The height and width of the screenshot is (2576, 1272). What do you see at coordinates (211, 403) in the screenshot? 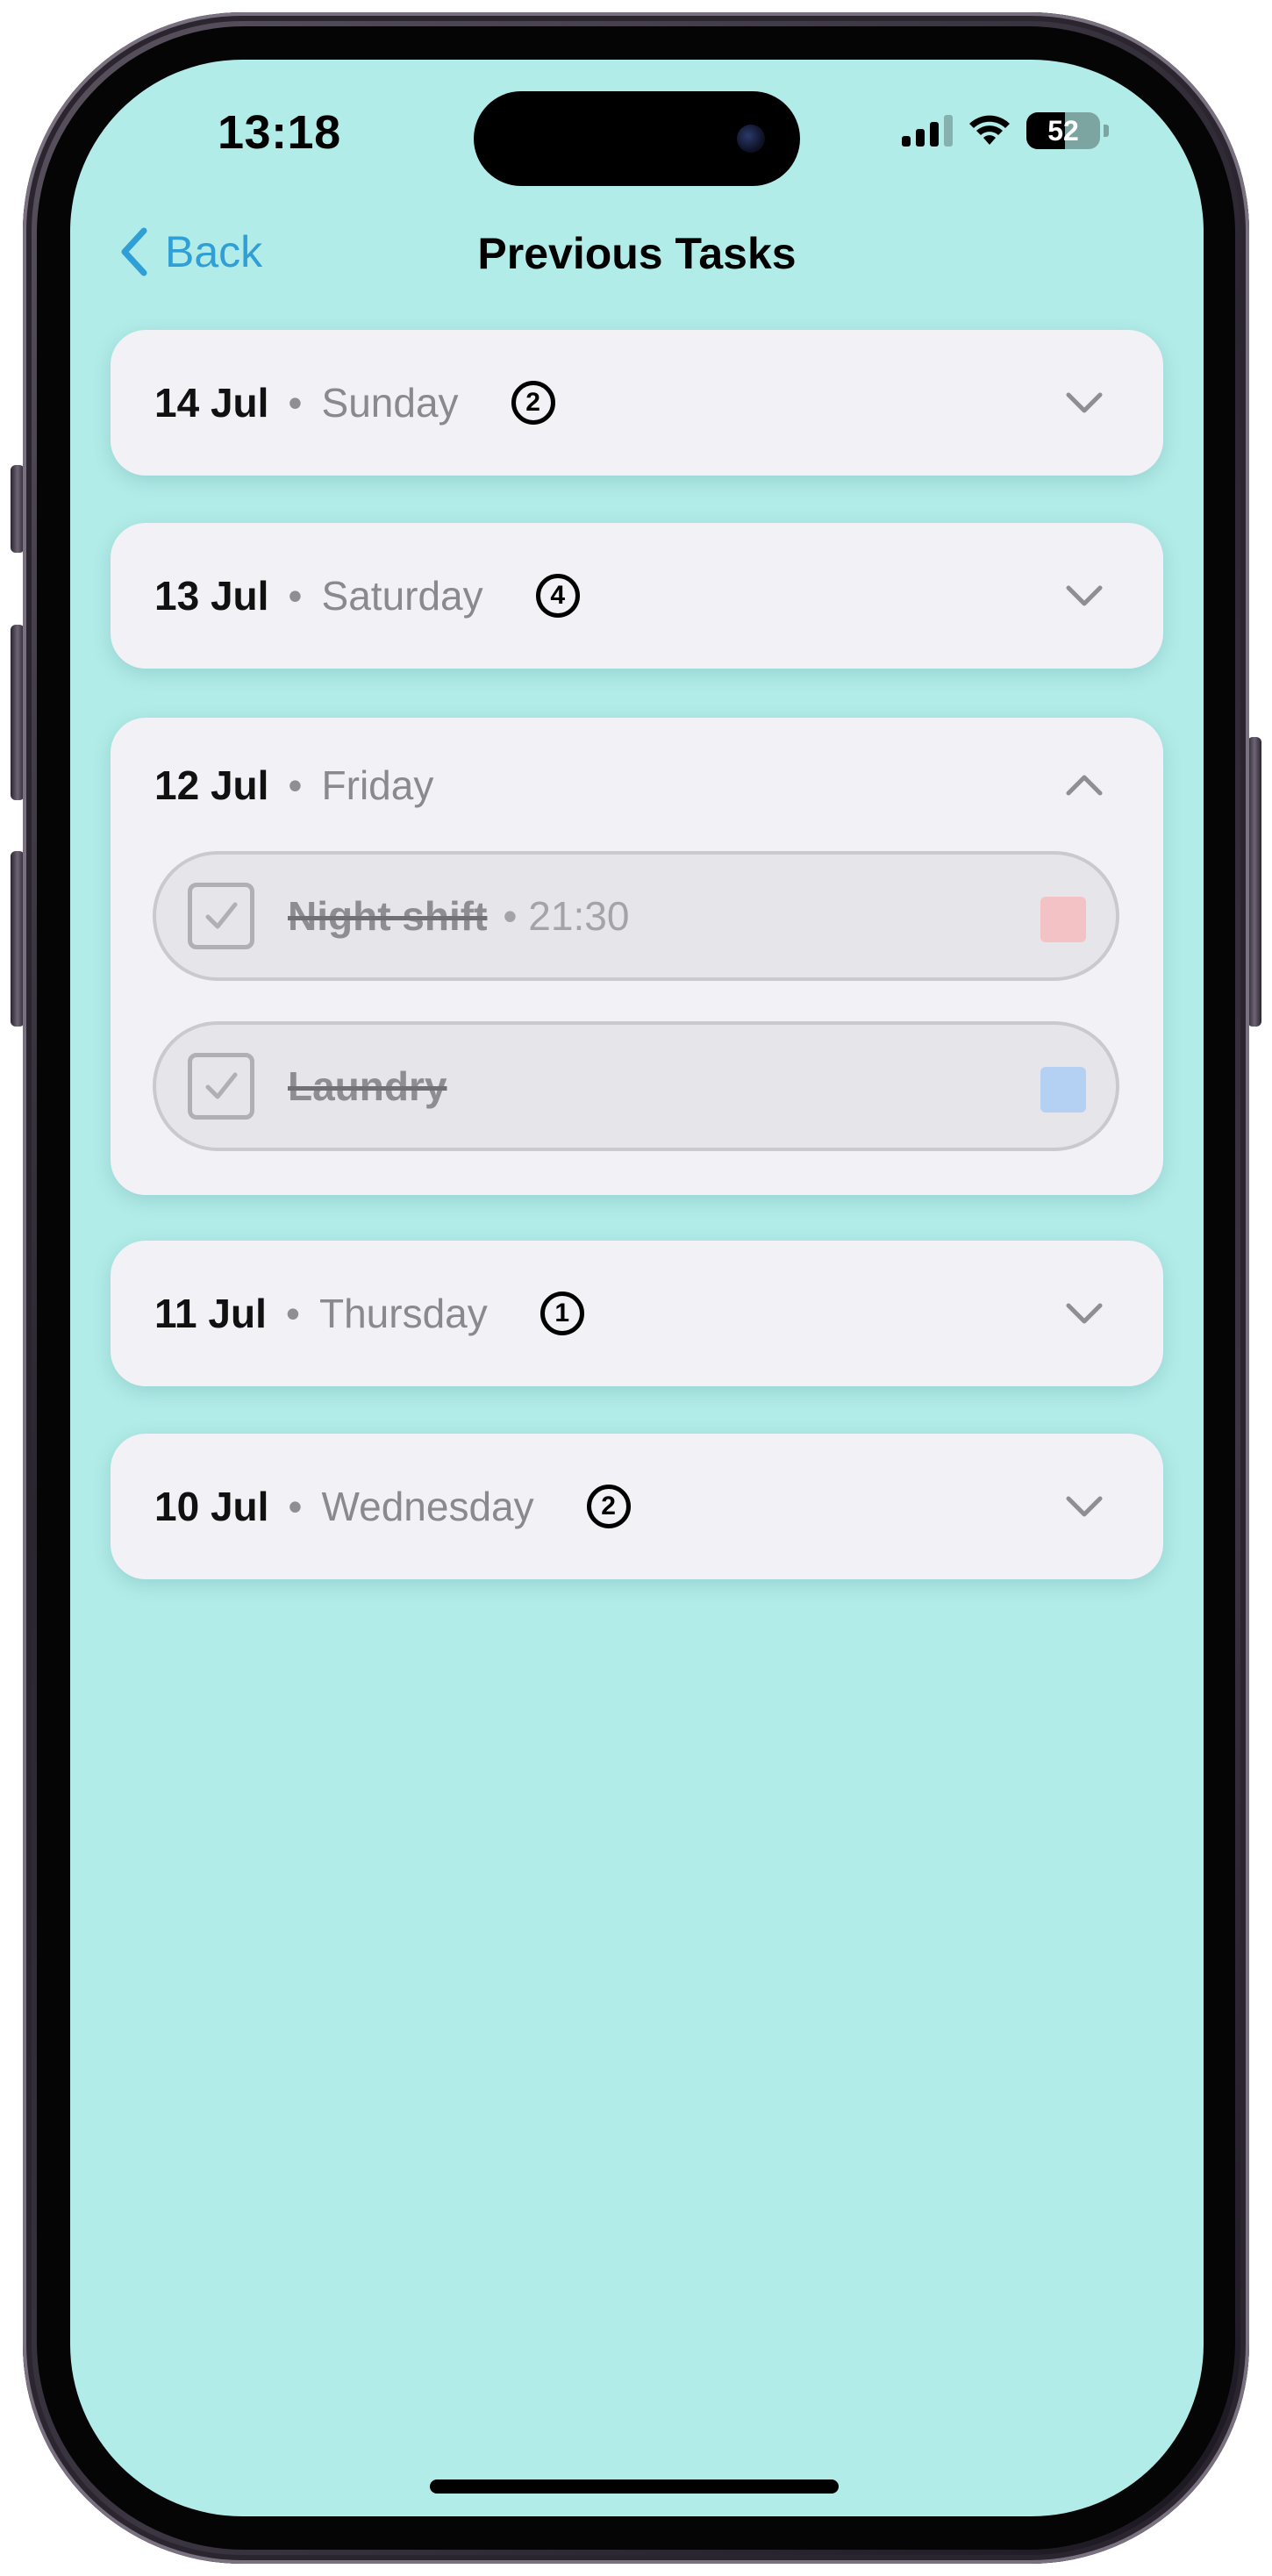
I see `day-date: 14 Jul` at bounding box center [211, 403].